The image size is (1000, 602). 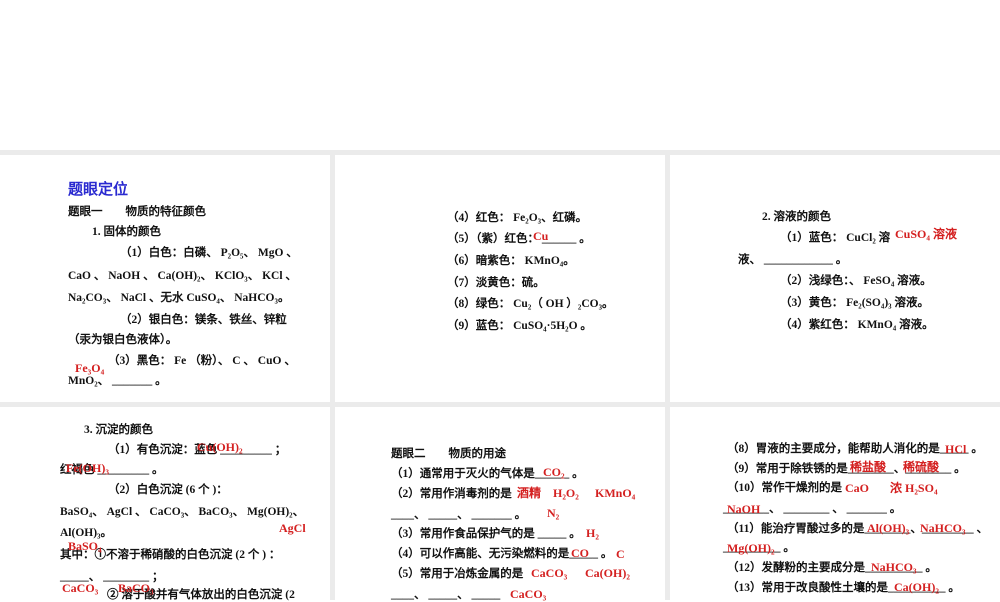 I want to click on text-line: Na₂CO₃、 NaCl 、无水 CuSO₄、 NaHCO₃。, so click(x=179, y=298).